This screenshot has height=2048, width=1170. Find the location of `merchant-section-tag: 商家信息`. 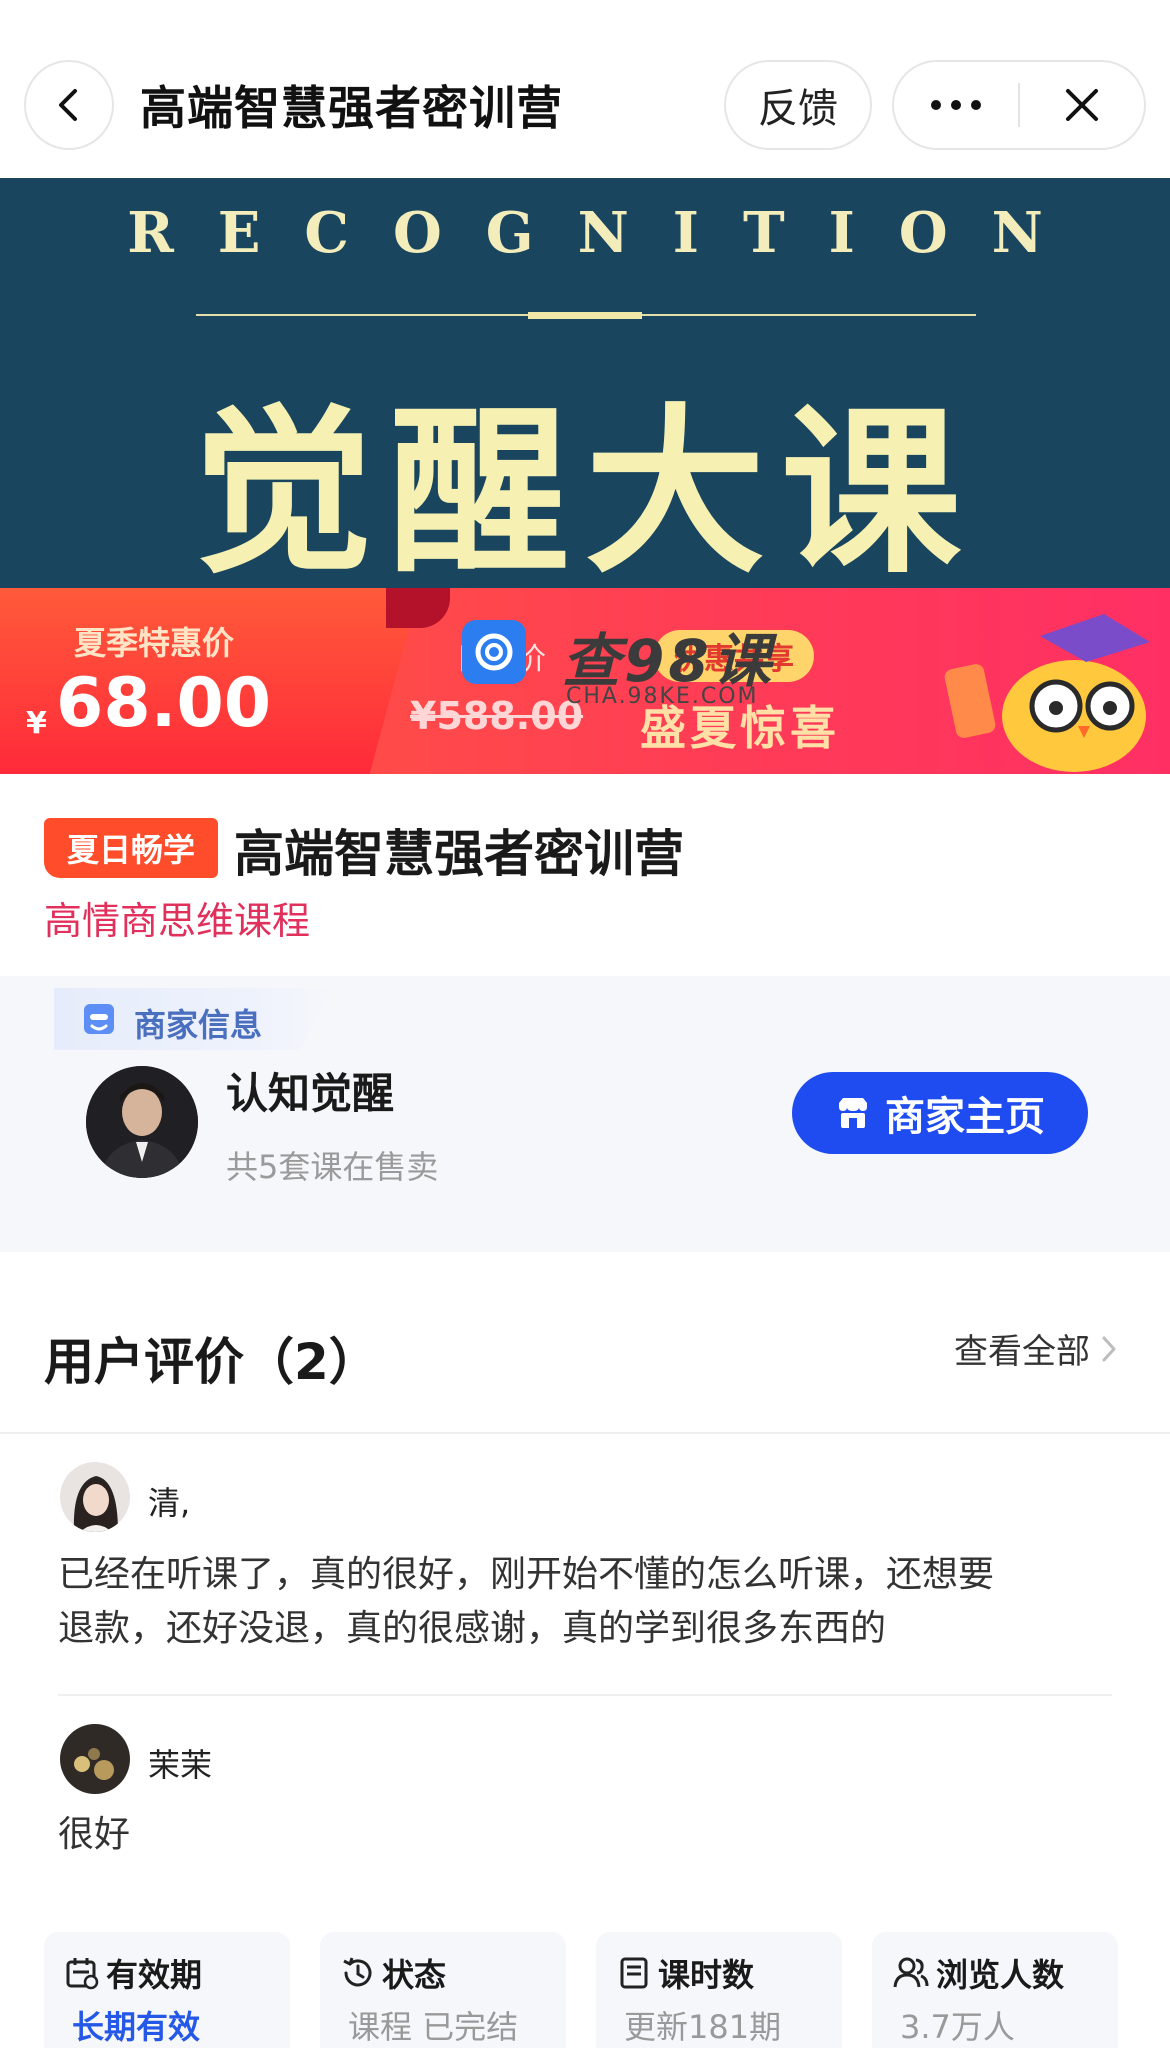

merchant-section-tag: 商家信息 is located at coordinates (194, 1019).